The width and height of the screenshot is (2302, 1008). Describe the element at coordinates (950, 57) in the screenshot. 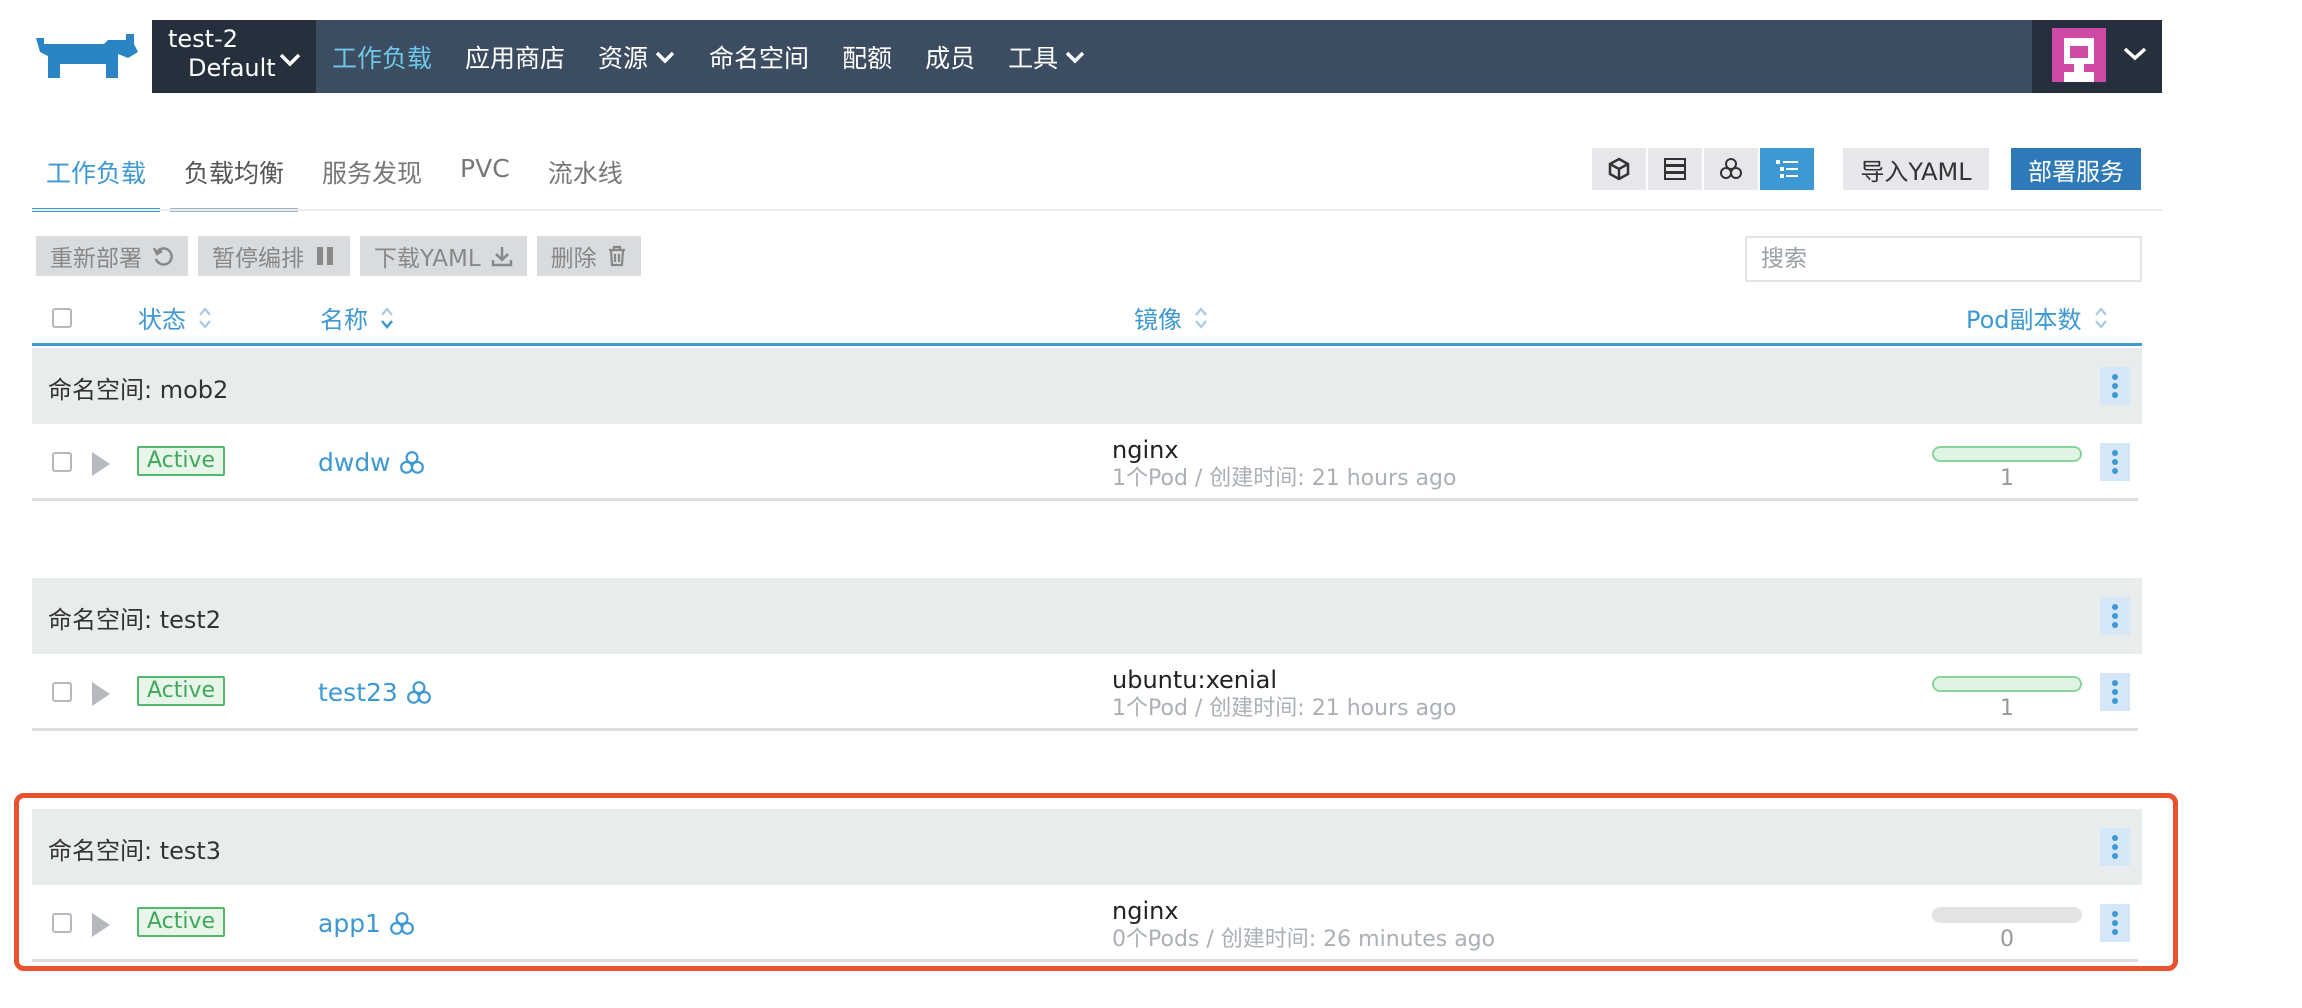

I see `nav-members: 成员` at that location.